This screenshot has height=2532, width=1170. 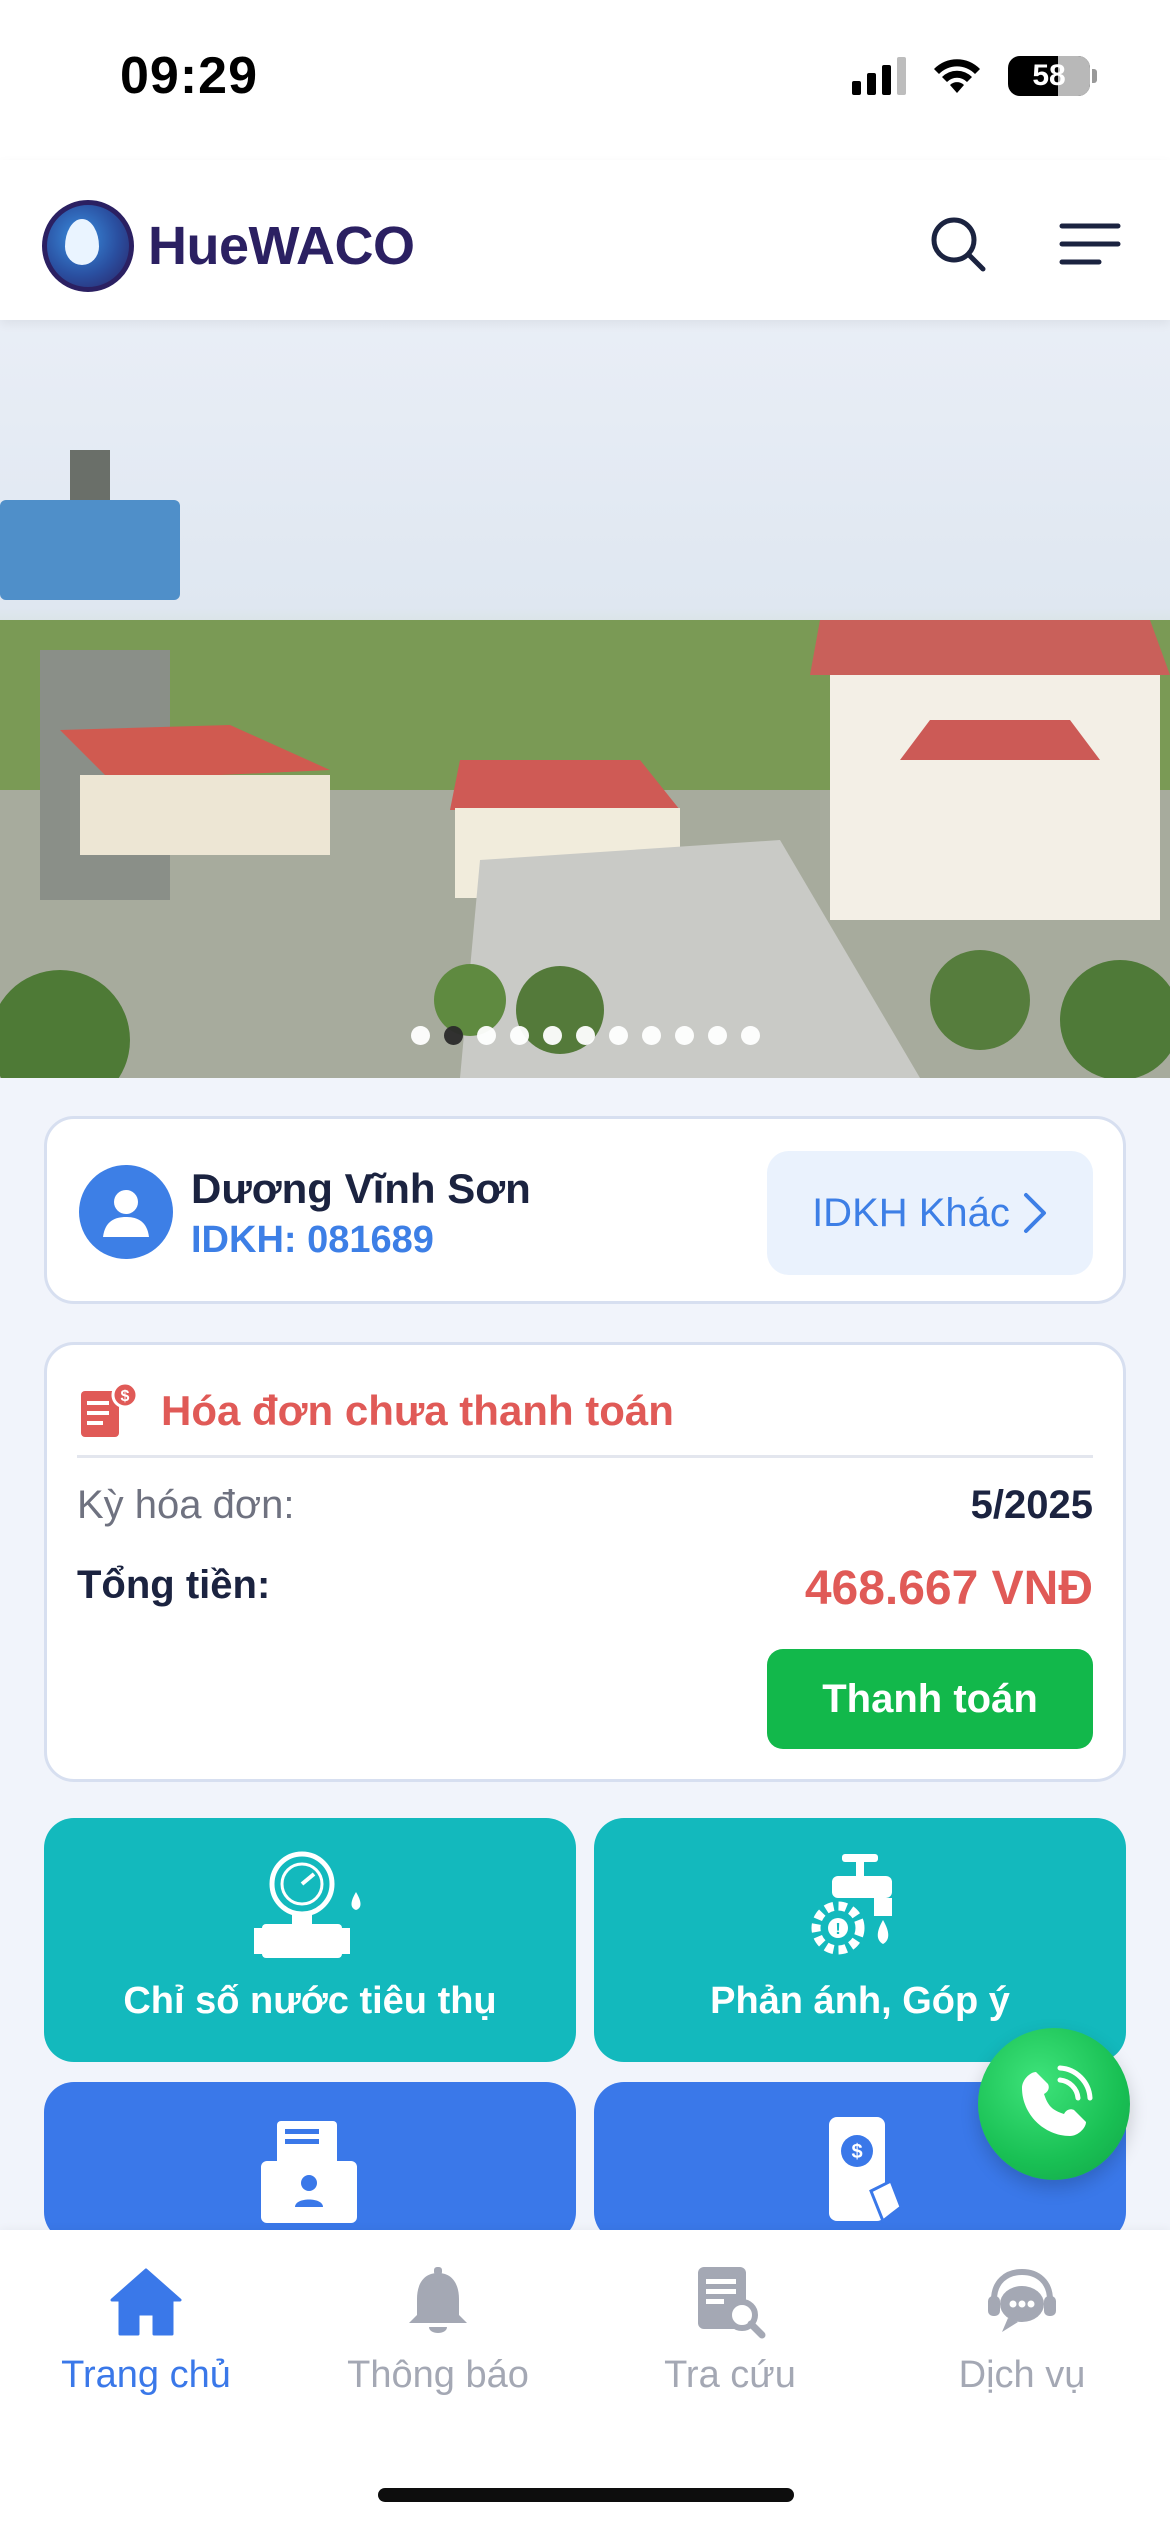 What do you see at coordinates (438, 2300) in the screenshot?
I see `bell-icon` at bounding box center [438, 2300].